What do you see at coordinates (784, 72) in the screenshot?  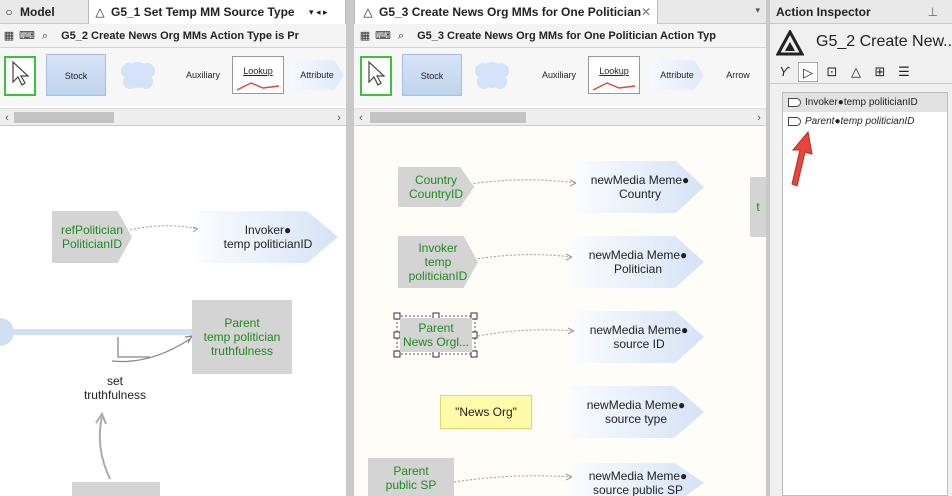 I see `tab-formula-icon: ϒ` at bounding box center [784, 72].